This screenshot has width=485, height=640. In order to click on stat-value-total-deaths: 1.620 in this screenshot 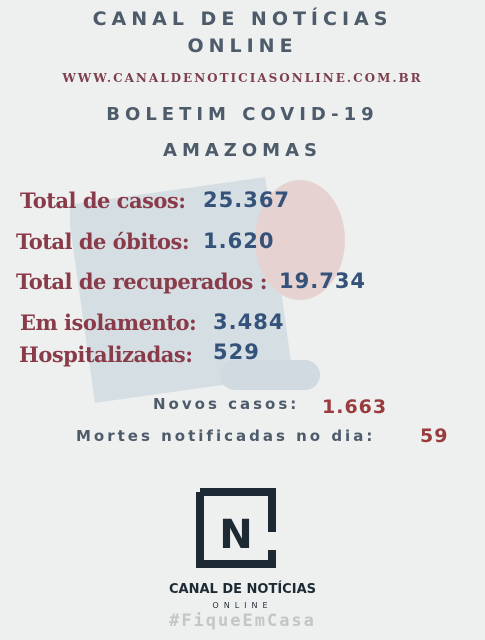, I will do `click(239, 241)`.